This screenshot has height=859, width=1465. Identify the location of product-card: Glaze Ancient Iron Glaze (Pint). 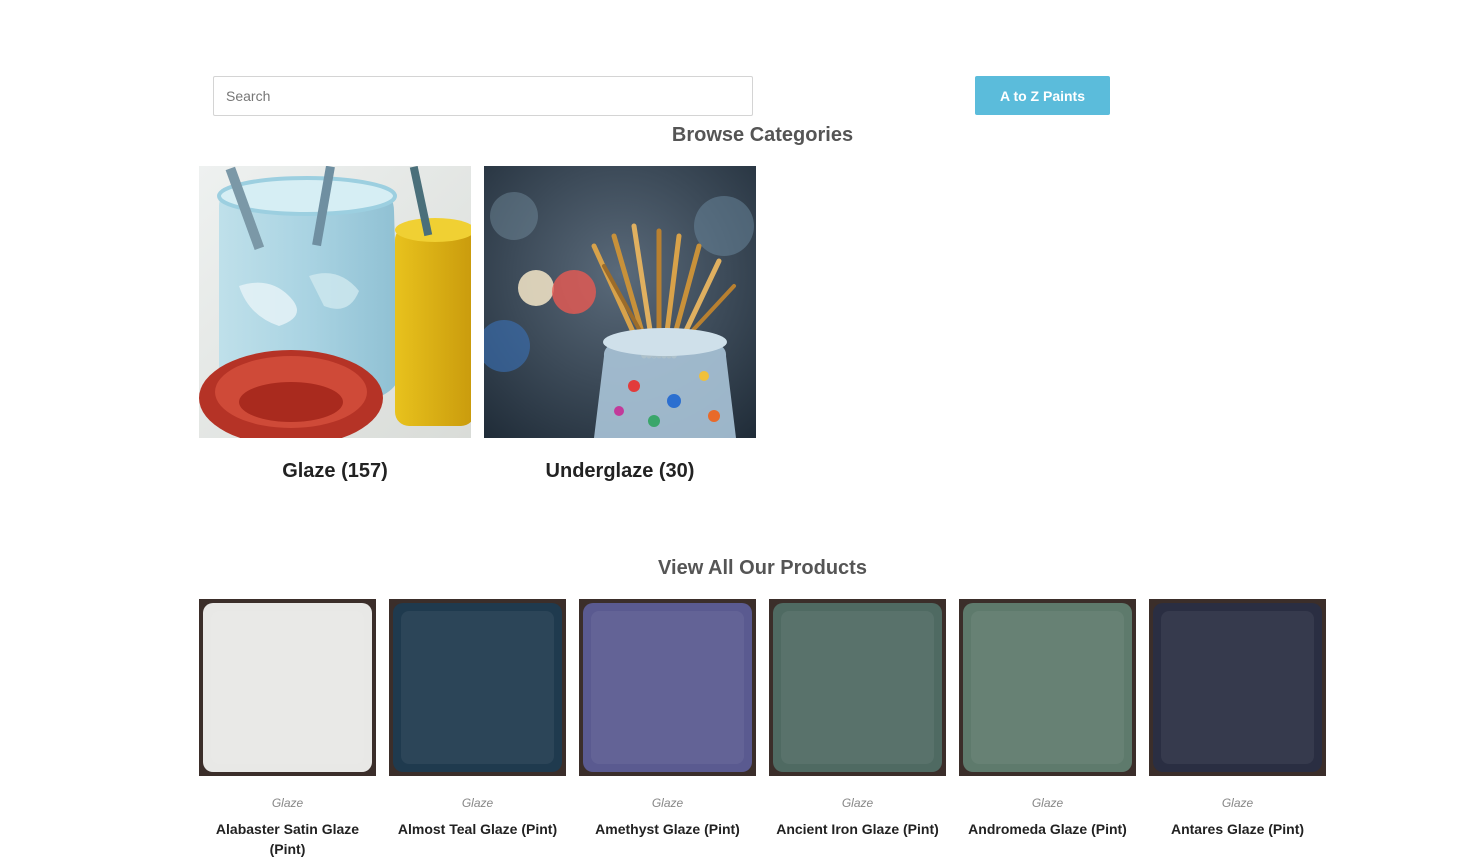
(857, 719).